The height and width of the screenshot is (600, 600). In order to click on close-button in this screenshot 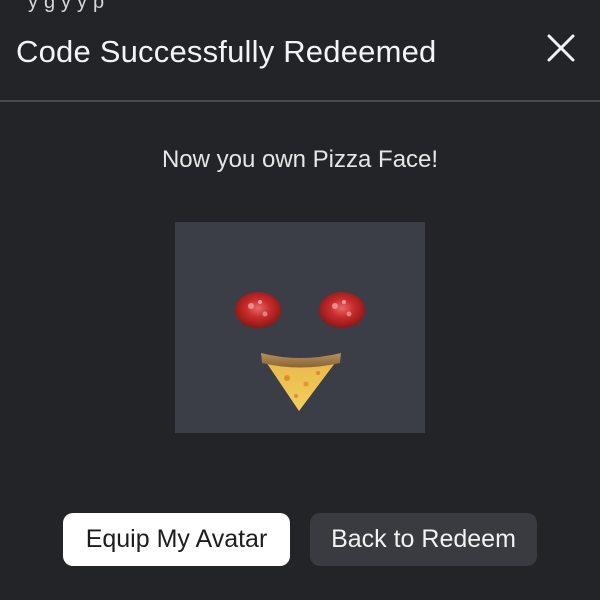, I will do `click(561, 48)`.